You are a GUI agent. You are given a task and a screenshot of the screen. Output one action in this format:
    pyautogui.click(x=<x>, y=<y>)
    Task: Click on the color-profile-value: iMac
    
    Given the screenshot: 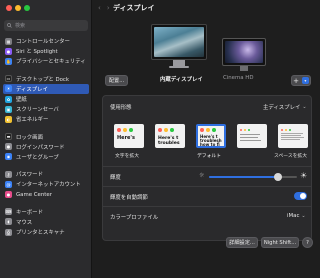 What is the action you would take?
    pyautogui.click(x=293, y=216)
    